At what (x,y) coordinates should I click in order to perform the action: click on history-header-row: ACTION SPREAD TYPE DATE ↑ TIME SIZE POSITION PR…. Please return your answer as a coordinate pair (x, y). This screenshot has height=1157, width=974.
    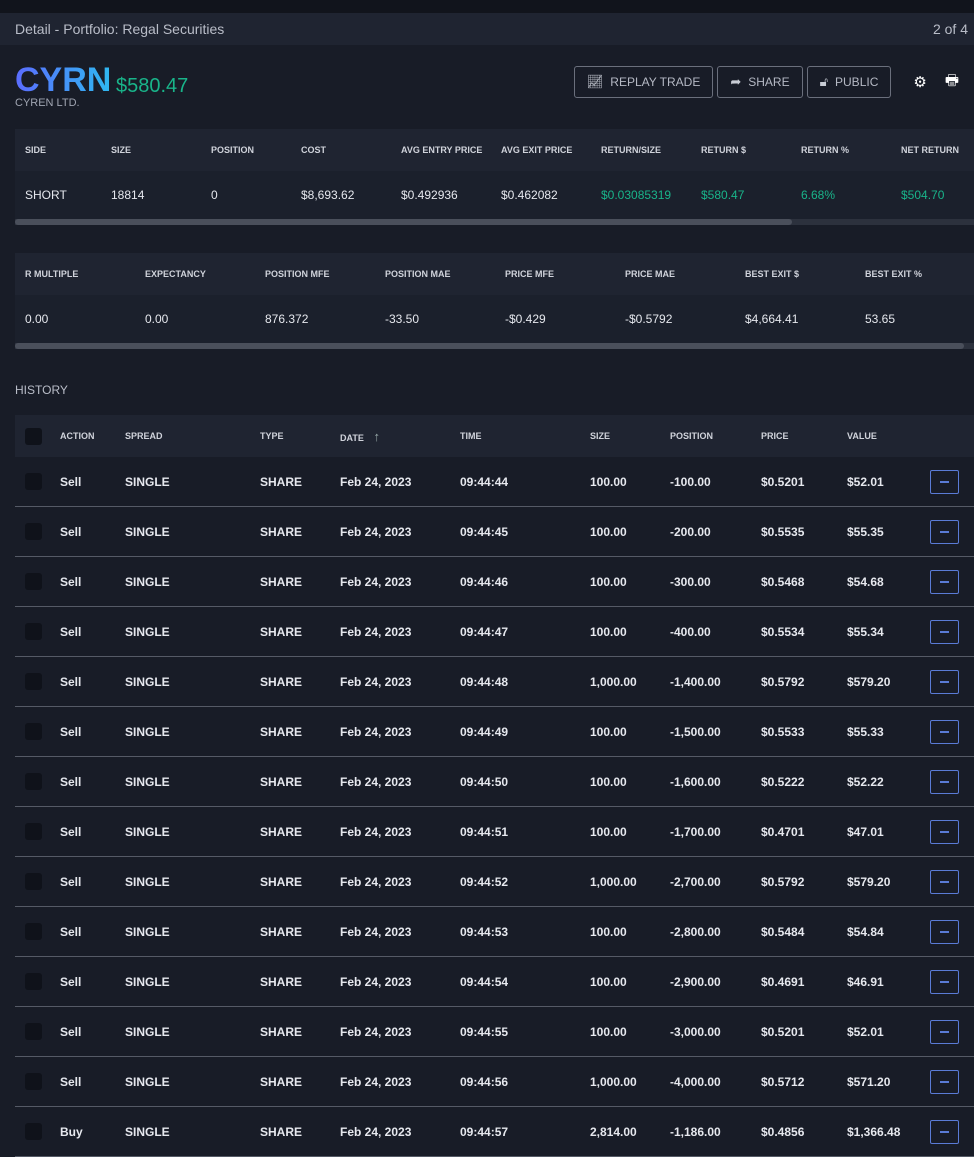
    Looking at the image, I should click on (494, 436).